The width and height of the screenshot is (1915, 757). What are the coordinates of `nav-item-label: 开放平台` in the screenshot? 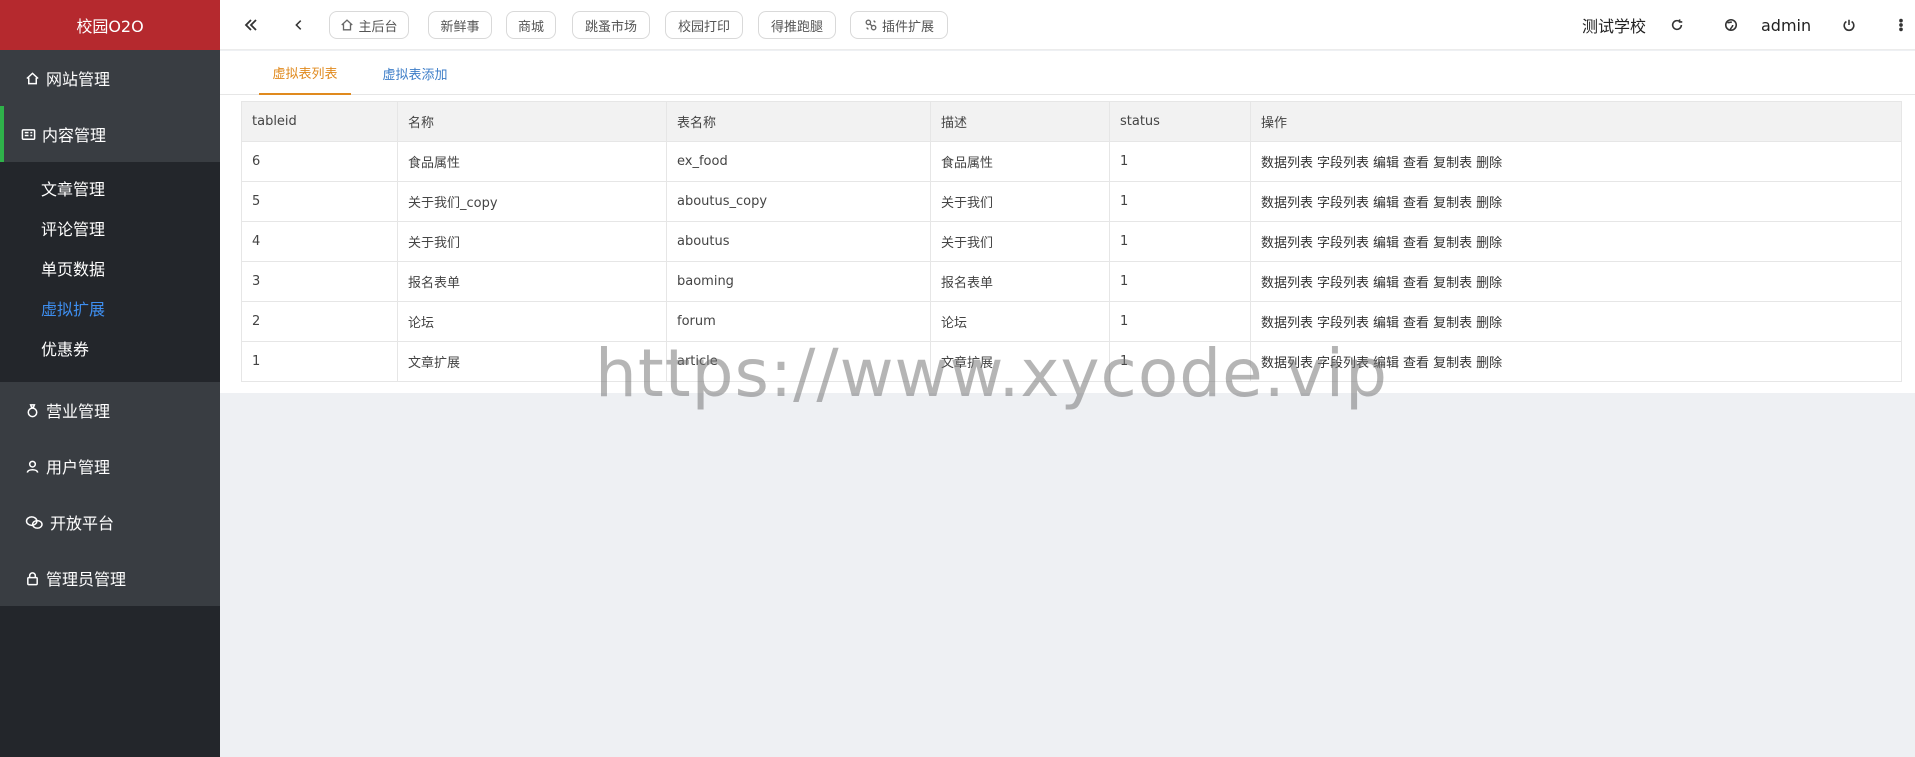 It's located at (82, 523).